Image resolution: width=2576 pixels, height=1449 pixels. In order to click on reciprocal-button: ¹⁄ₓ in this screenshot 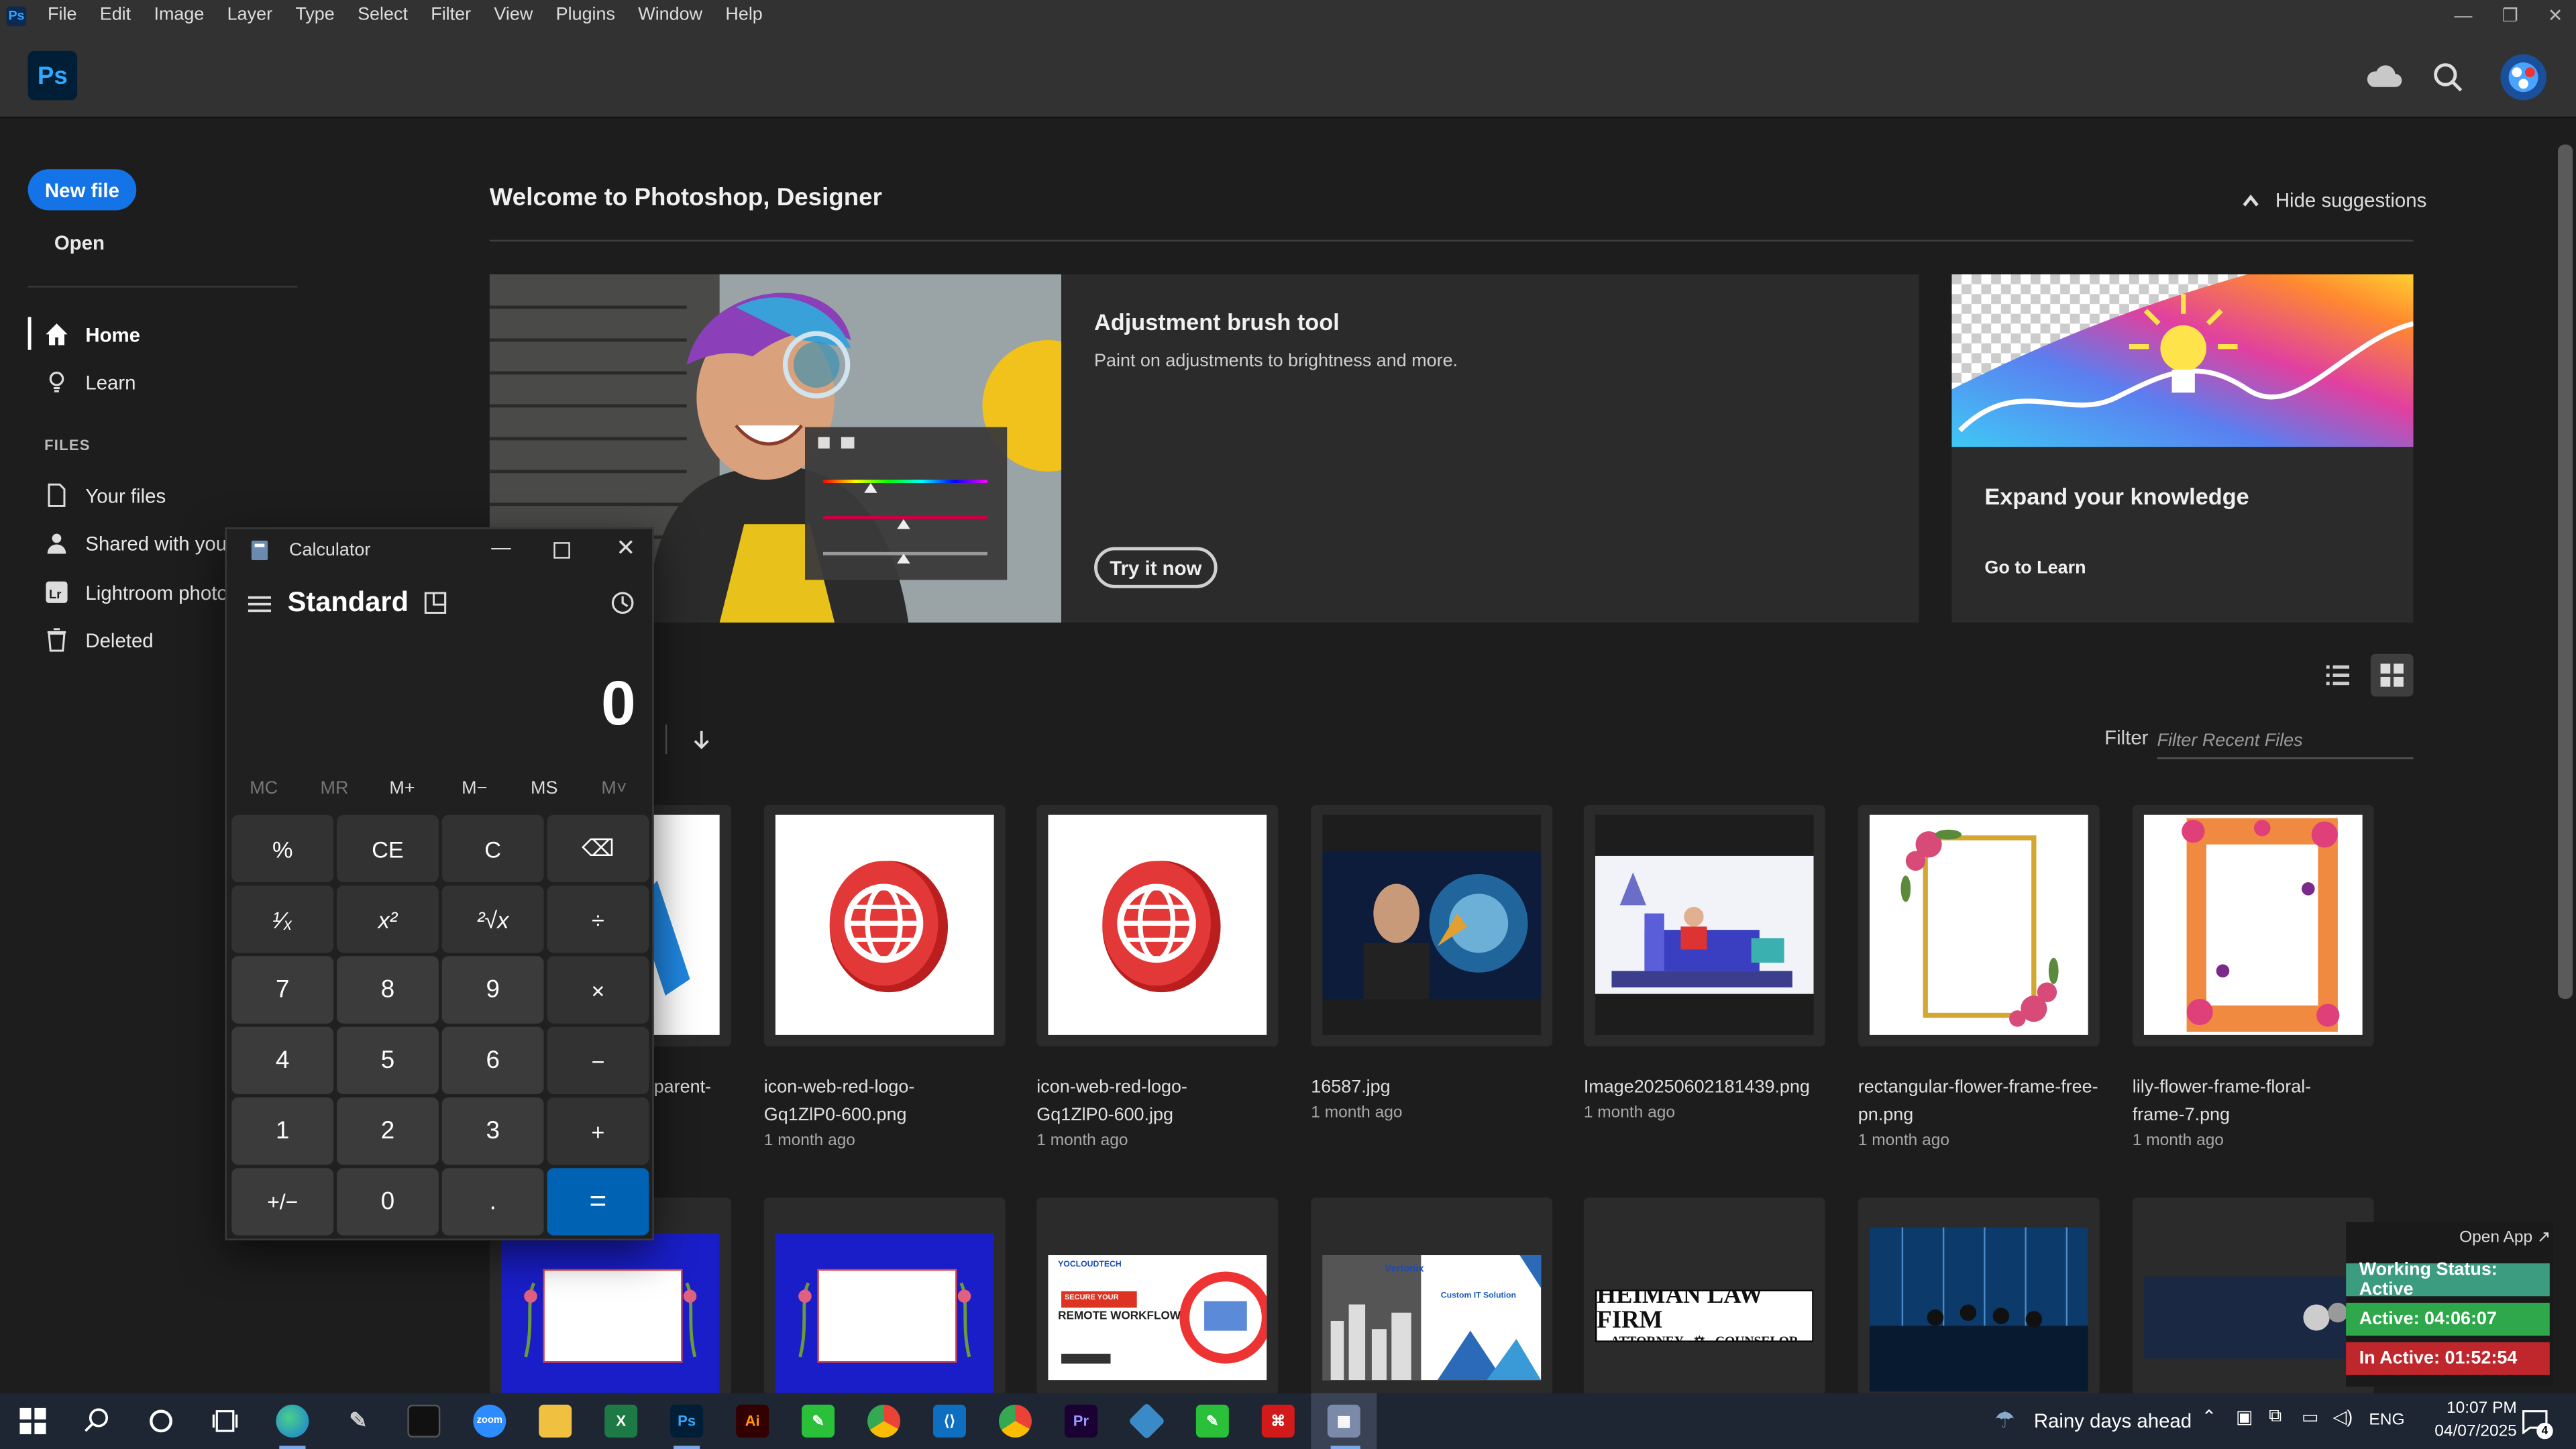, I will do `click(282, 919)`.